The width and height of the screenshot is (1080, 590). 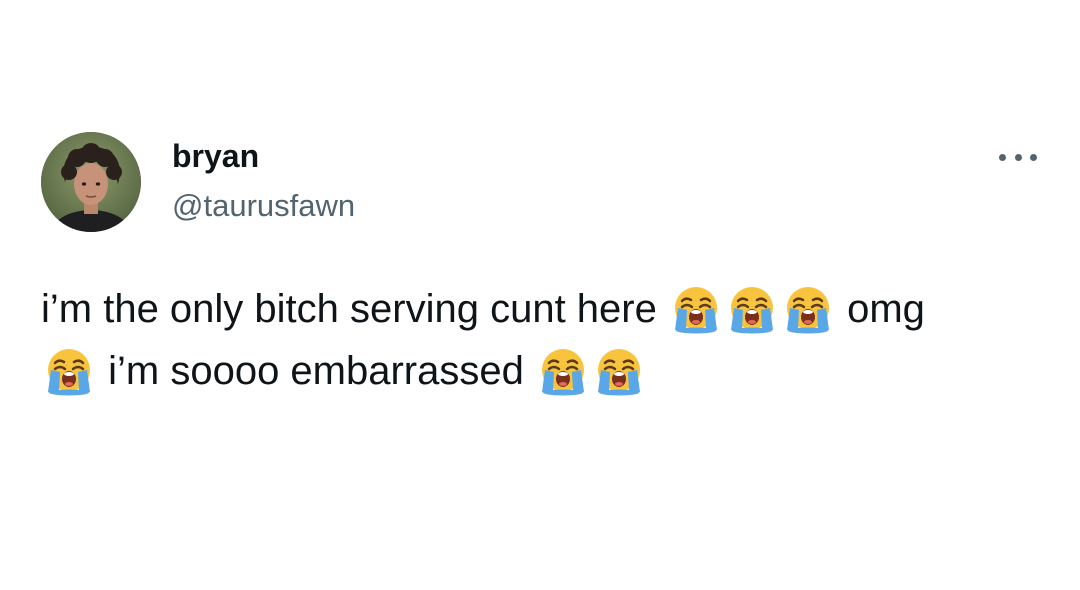 I want to click on profile-photo-icon, so click(x=91, y=182).